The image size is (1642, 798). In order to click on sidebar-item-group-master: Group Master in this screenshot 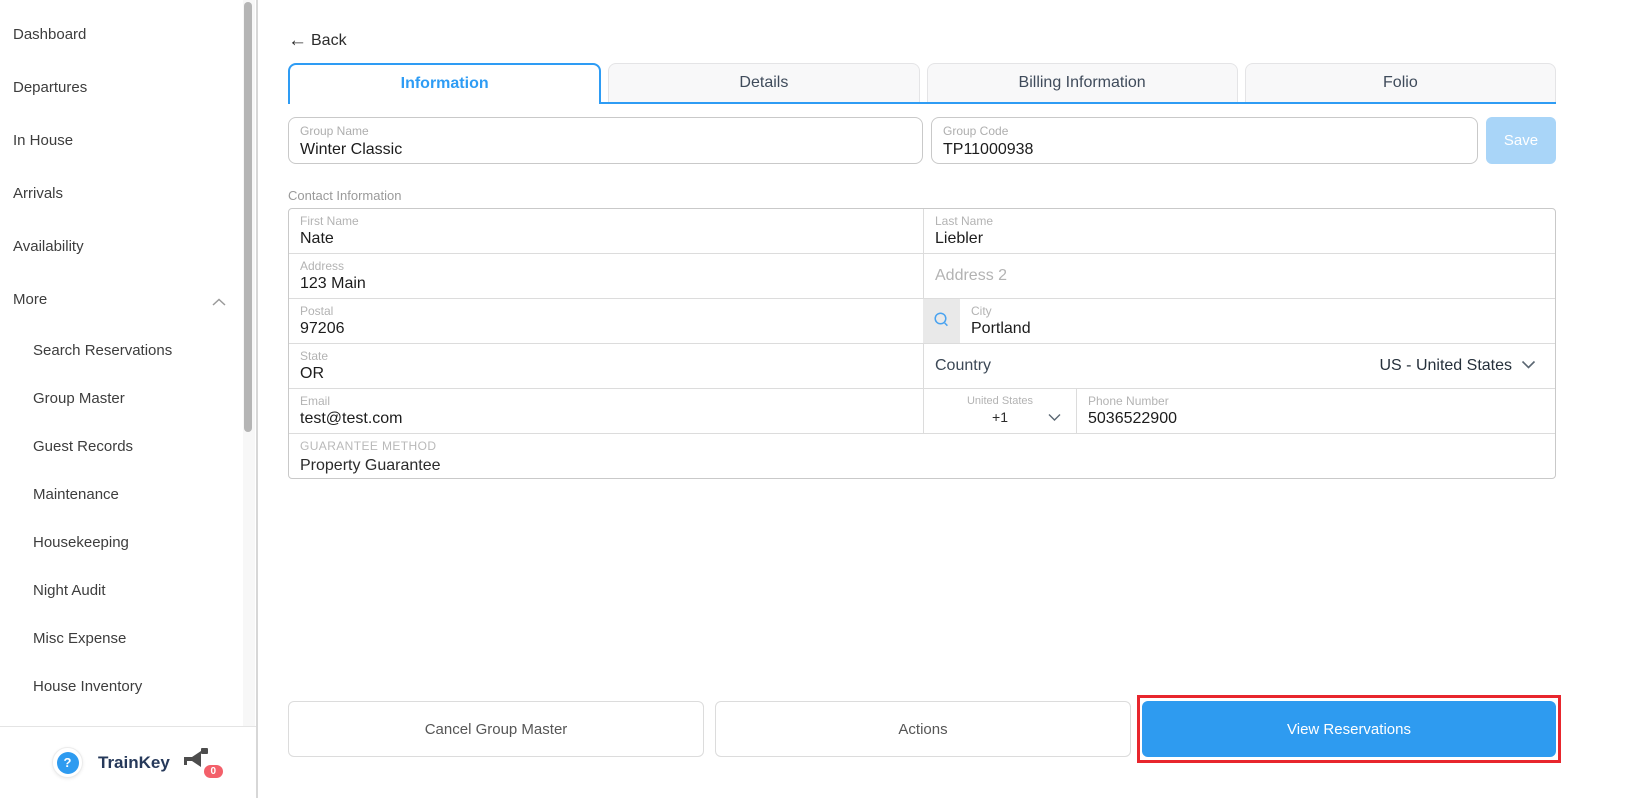, I will do `click(128, 398)`.